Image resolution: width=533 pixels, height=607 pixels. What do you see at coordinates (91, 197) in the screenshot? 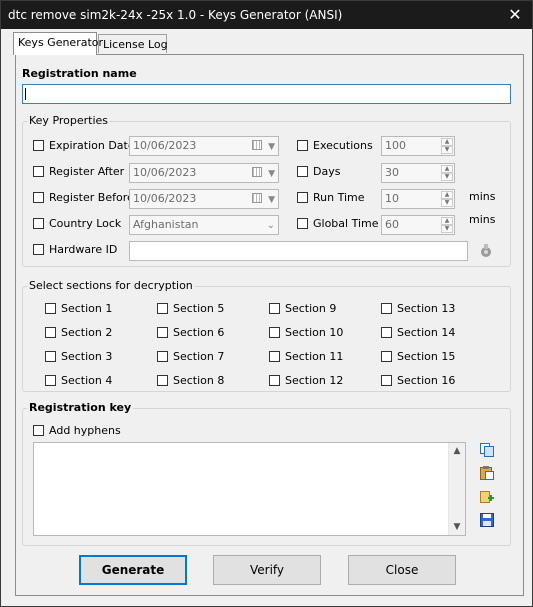
I see `register-before-label: Register Before` at bounding box center [91, 197].